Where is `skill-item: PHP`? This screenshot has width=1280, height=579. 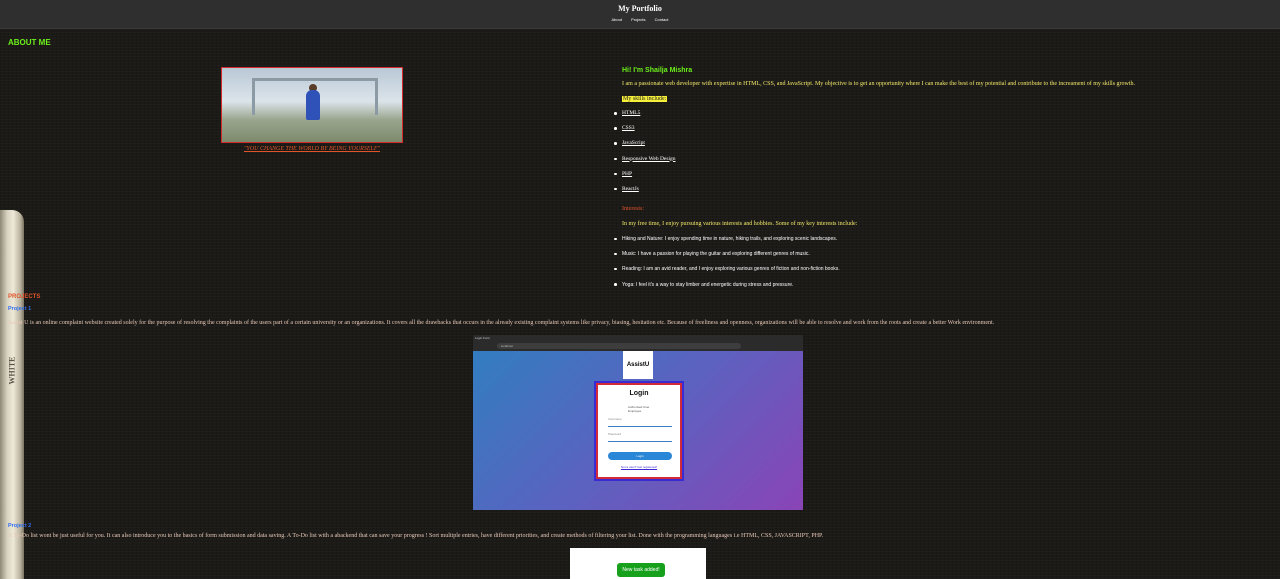 skill-item: PHP is located at coordinates (645, 178).